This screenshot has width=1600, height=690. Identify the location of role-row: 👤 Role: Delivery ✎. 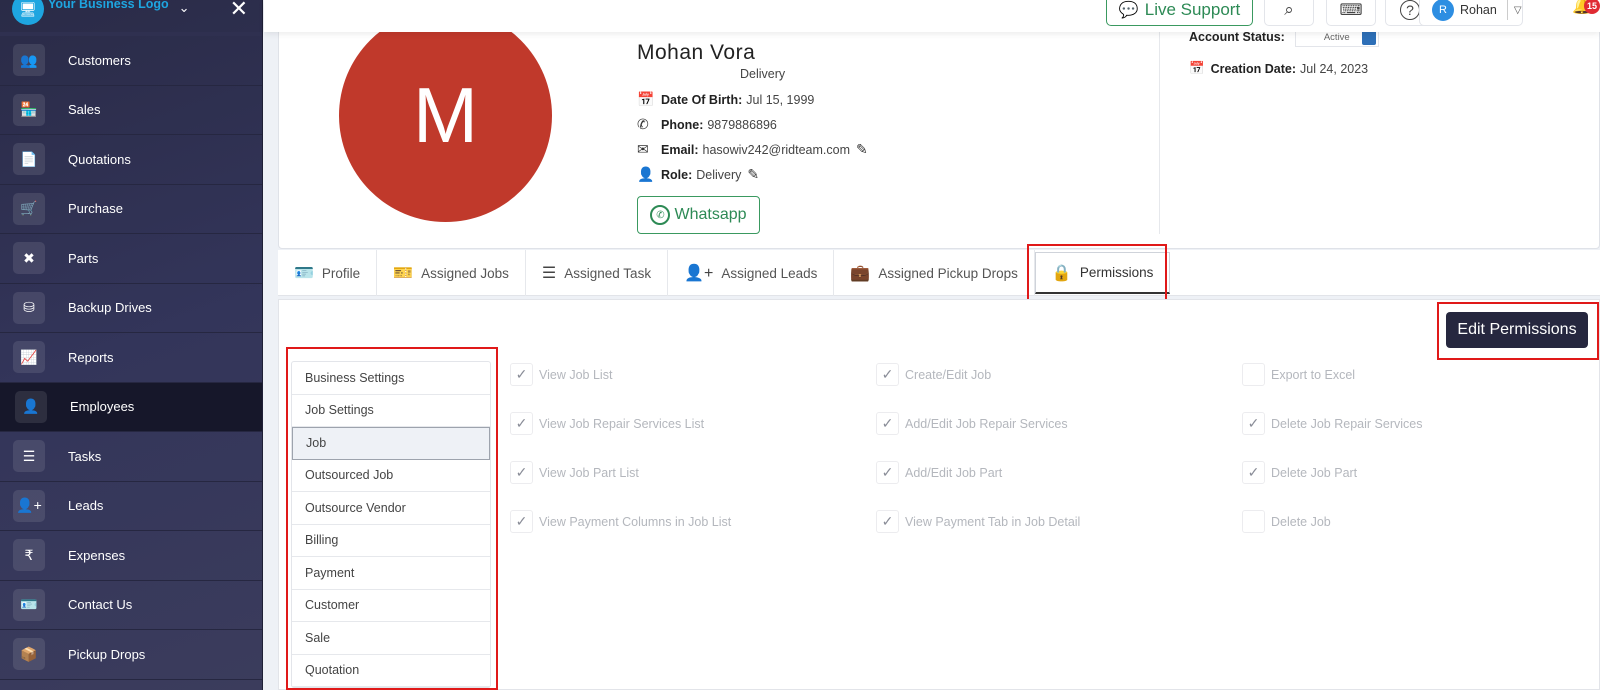
(698, 174).